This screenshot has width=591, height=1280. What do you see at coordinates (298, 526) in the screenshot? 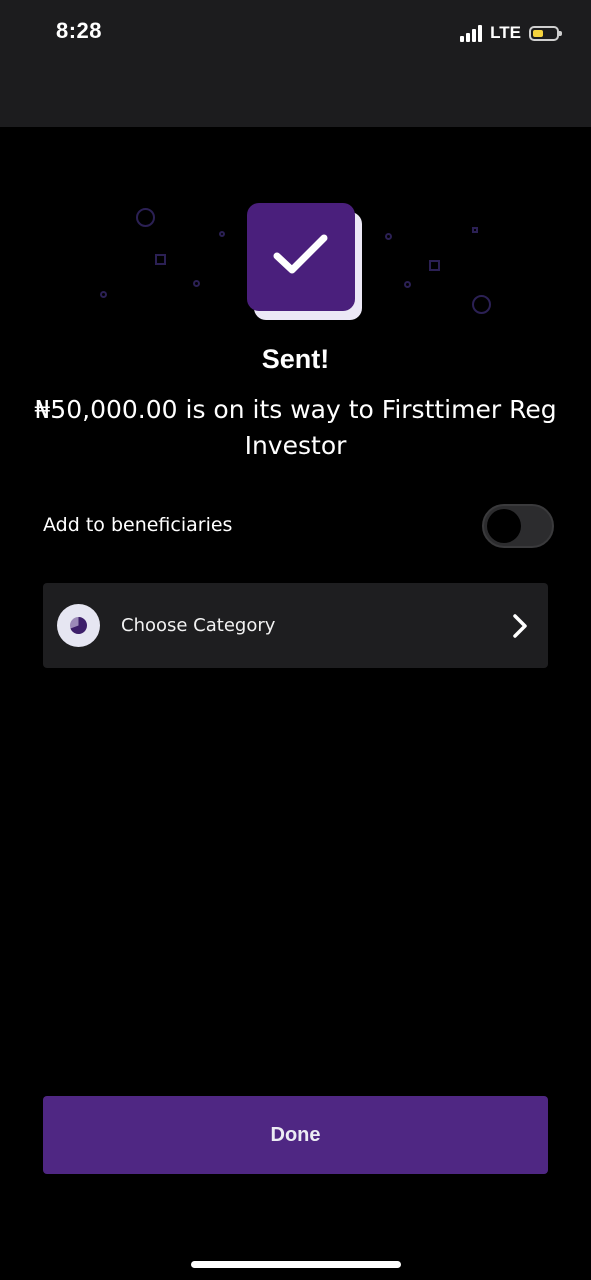
I see `beneficiary-row: Add to beneficiaries` at bounding box center [298, 526].